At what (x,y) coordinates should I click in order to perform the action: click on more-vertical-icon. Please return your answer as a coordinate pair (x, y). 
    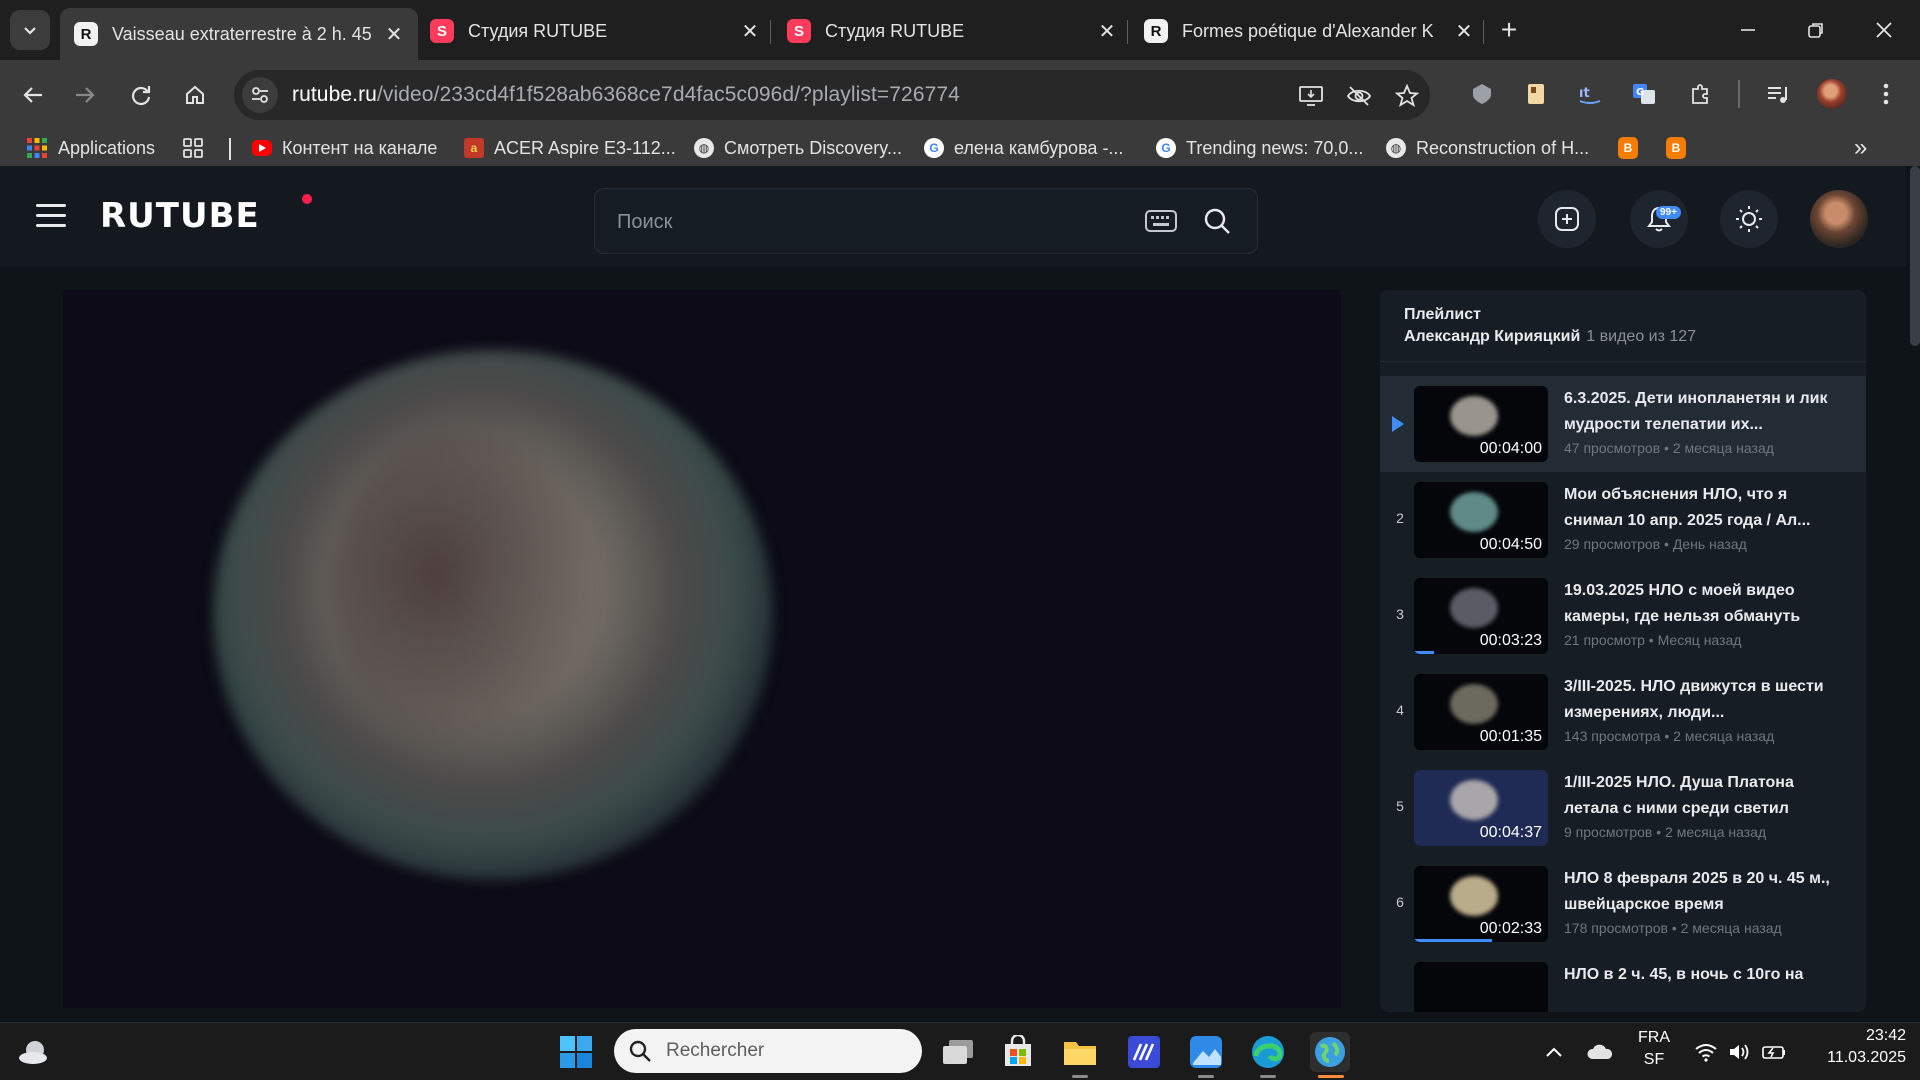
    Looking at the image, I should click on (1886, 94).